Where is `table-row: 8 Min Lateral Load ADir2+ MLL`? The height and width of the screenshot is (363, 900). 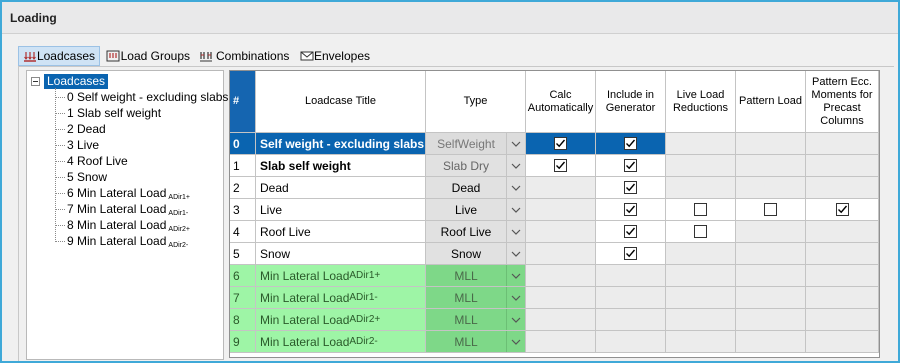
table-row: 8 Min Lateral Load ADir2+ MLL is located at coordinates (554, 320).